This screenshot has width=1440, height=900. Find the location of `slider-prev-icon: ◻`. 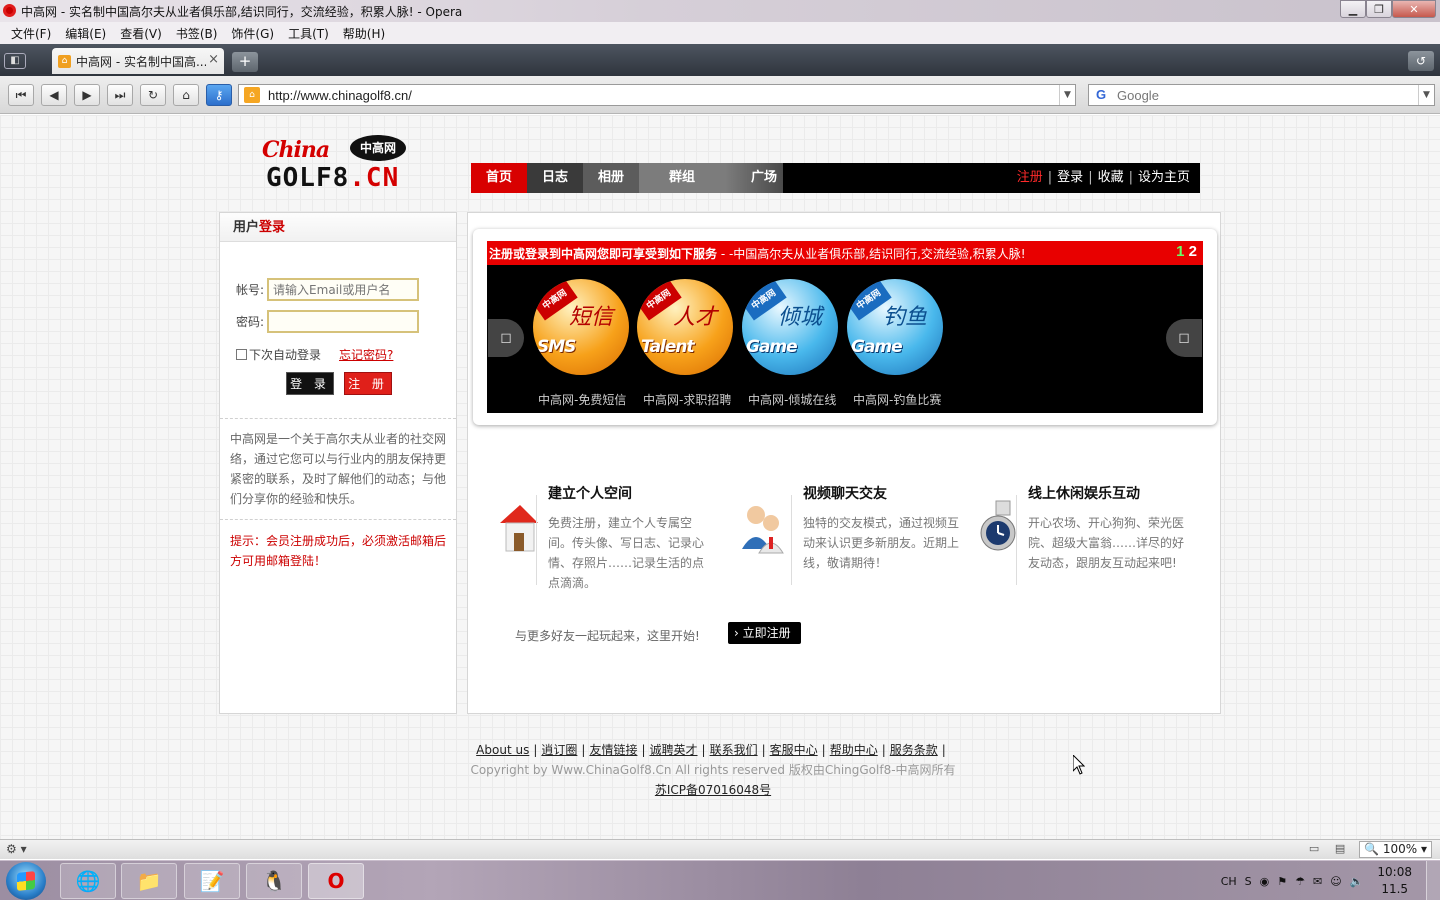

slider-prev-icon: ◻ is located at coordinates (506, 338).